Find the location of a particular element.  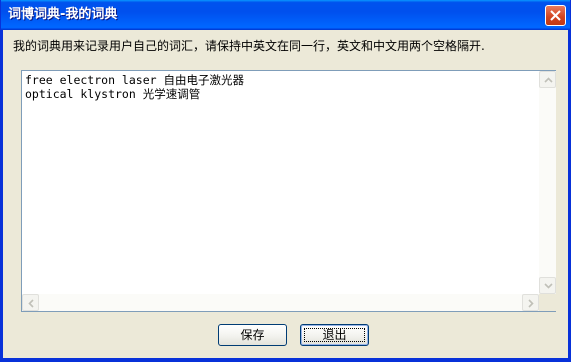

close-button is located at coordinates (555, 15).